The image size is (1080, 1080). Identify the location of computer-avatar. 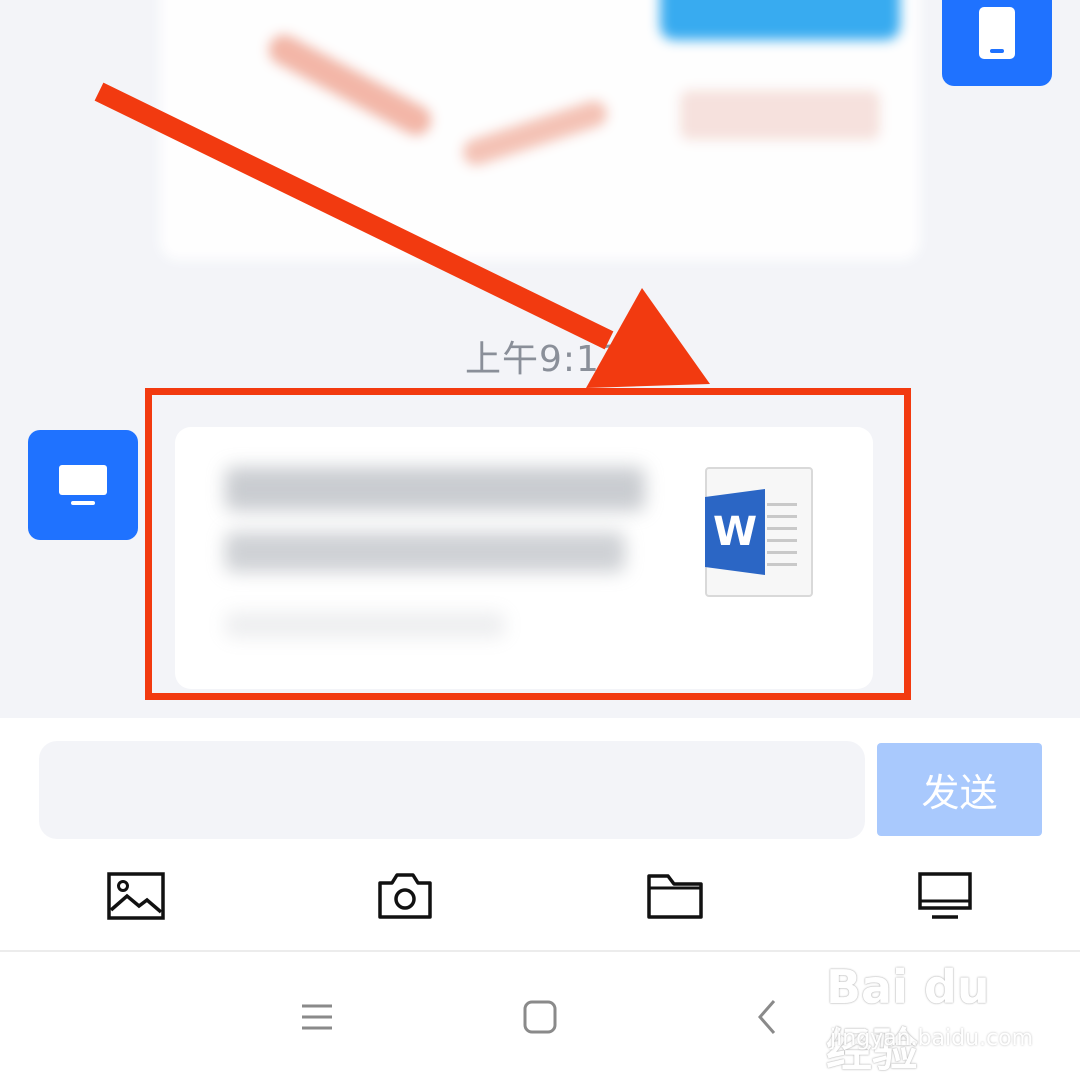
(83, 485).